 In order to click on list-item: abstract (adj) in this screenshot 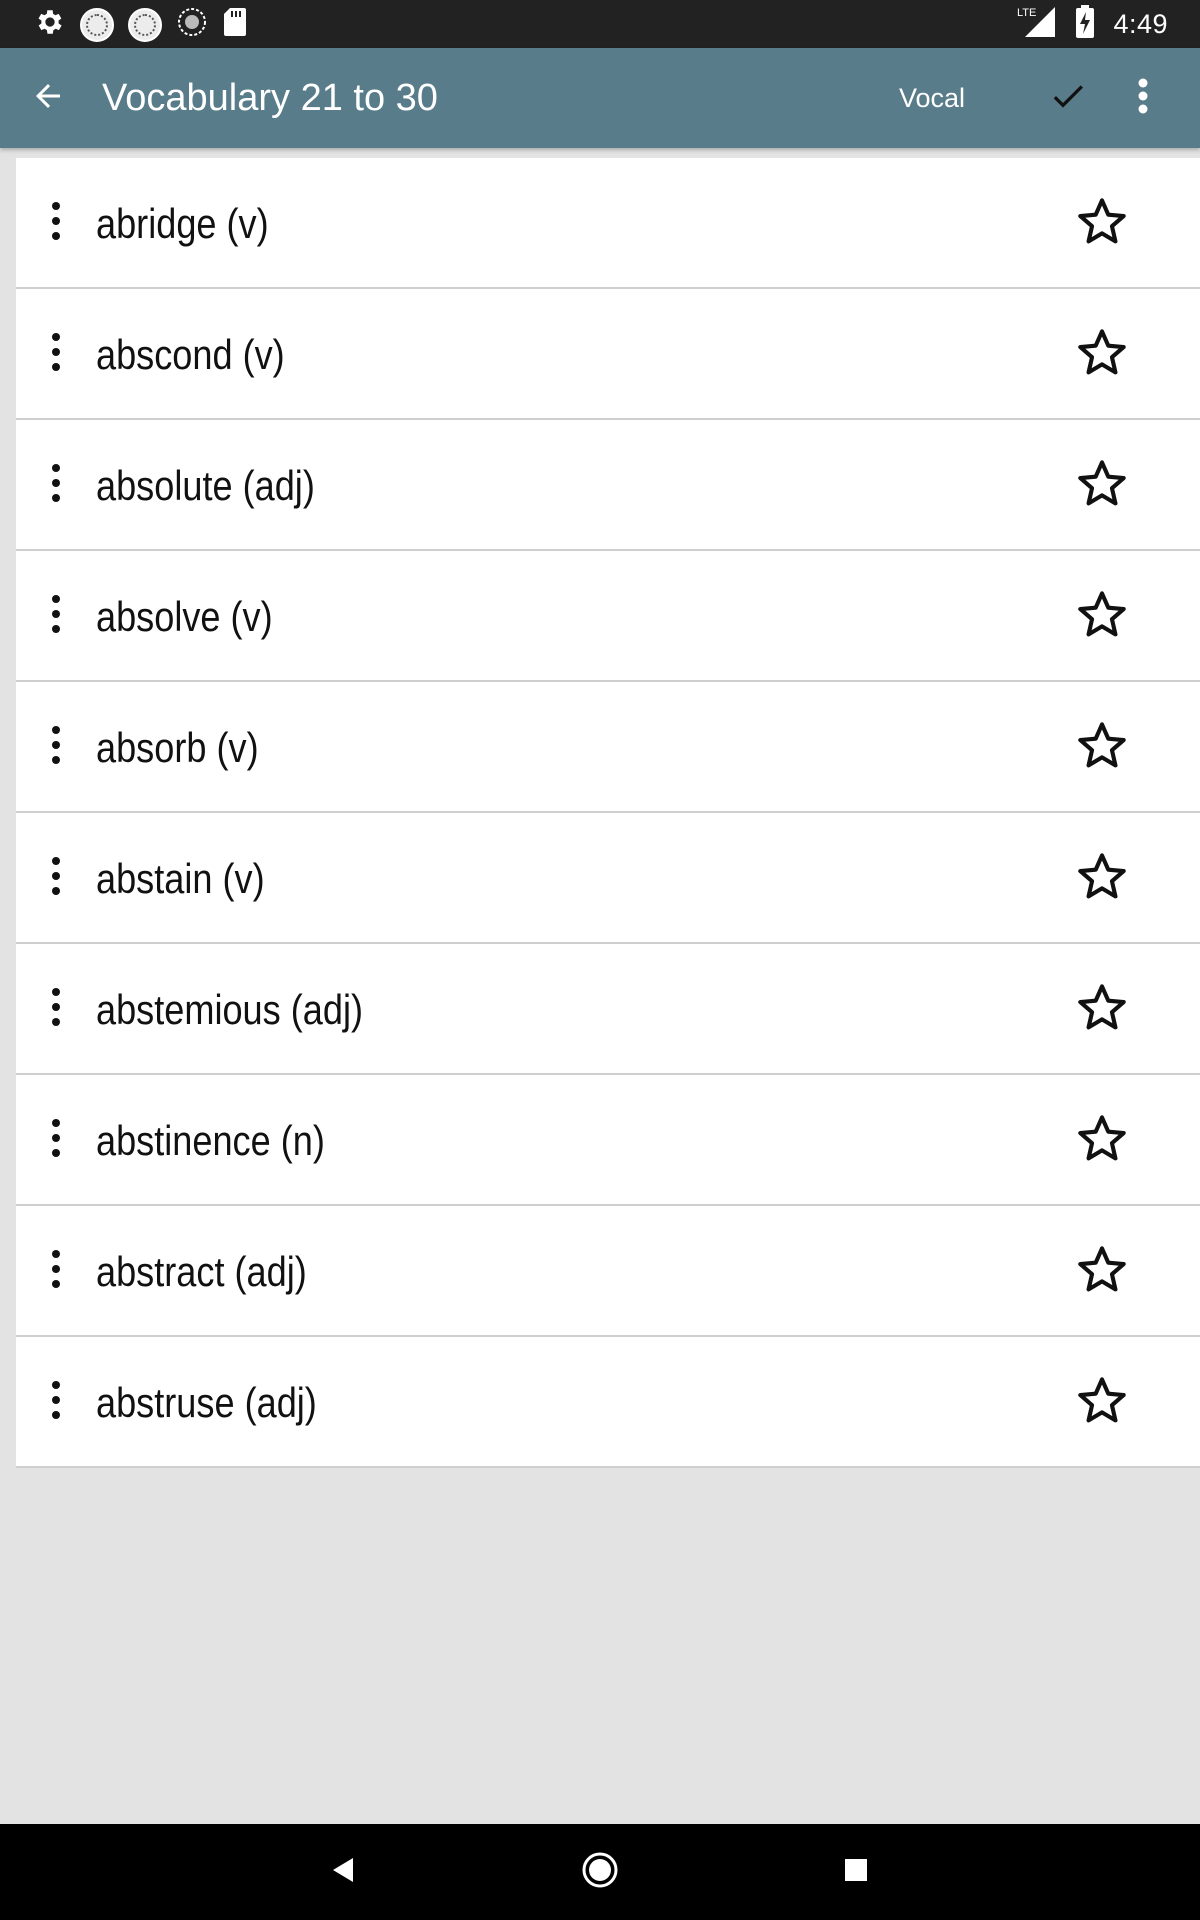, I will do `click(608, 1271)`.